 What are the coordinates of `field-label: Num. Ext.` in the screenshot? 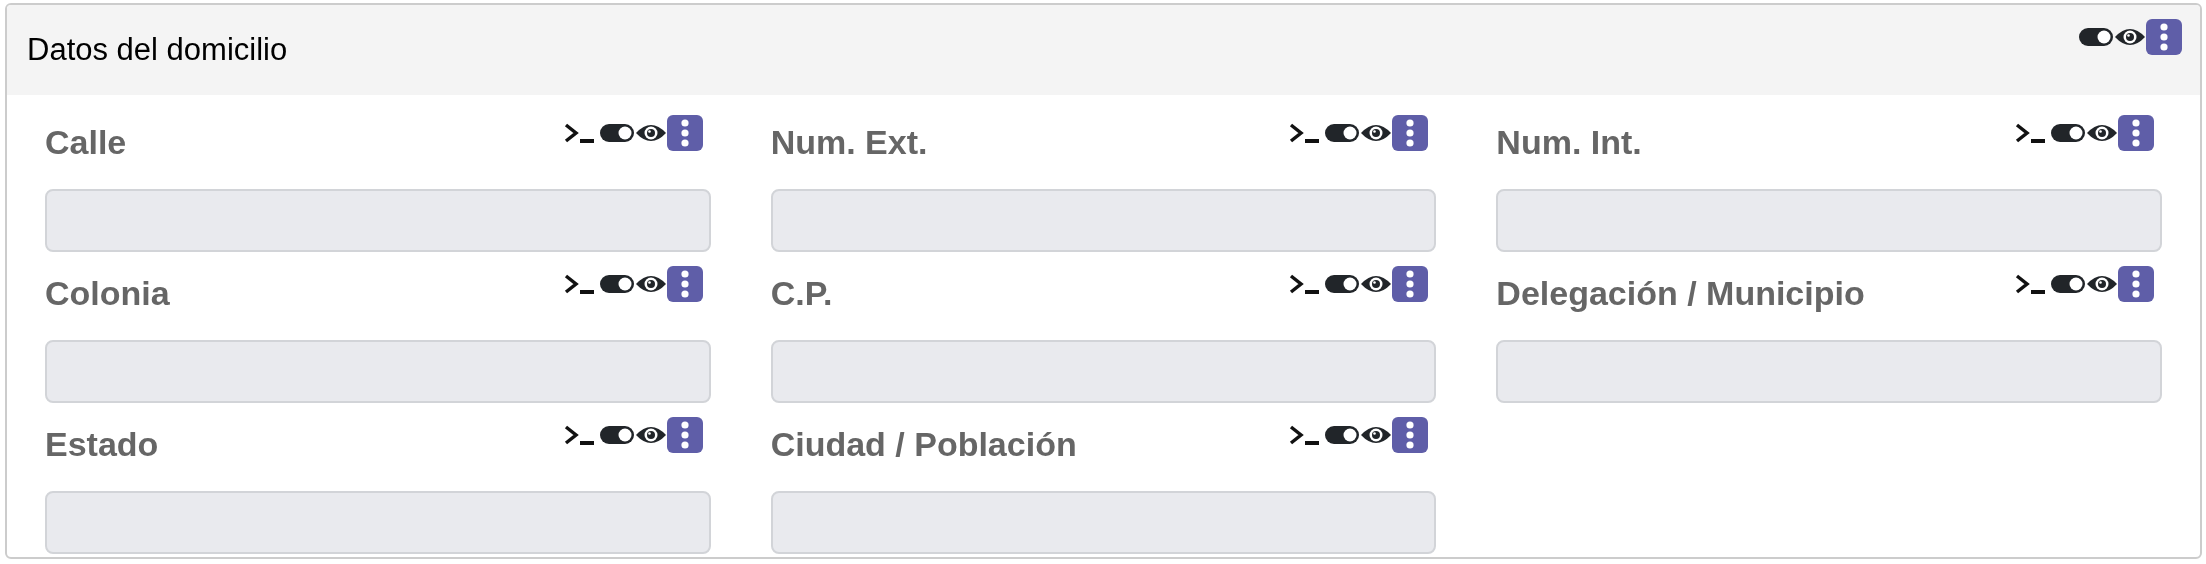 It's located at (849, 142).